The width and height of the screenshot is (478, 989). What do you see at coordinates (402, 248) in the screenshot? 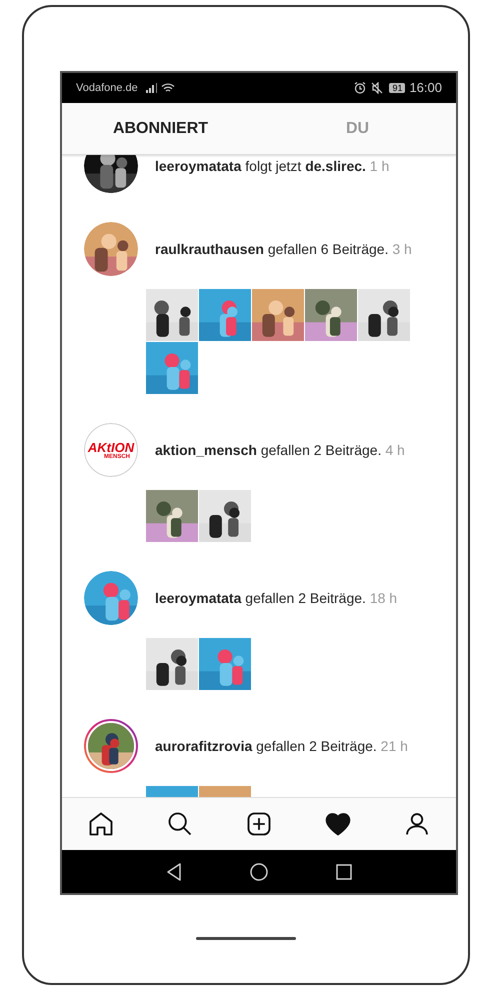
I see `time-label: 3 h` at bounding box center [402, 248].